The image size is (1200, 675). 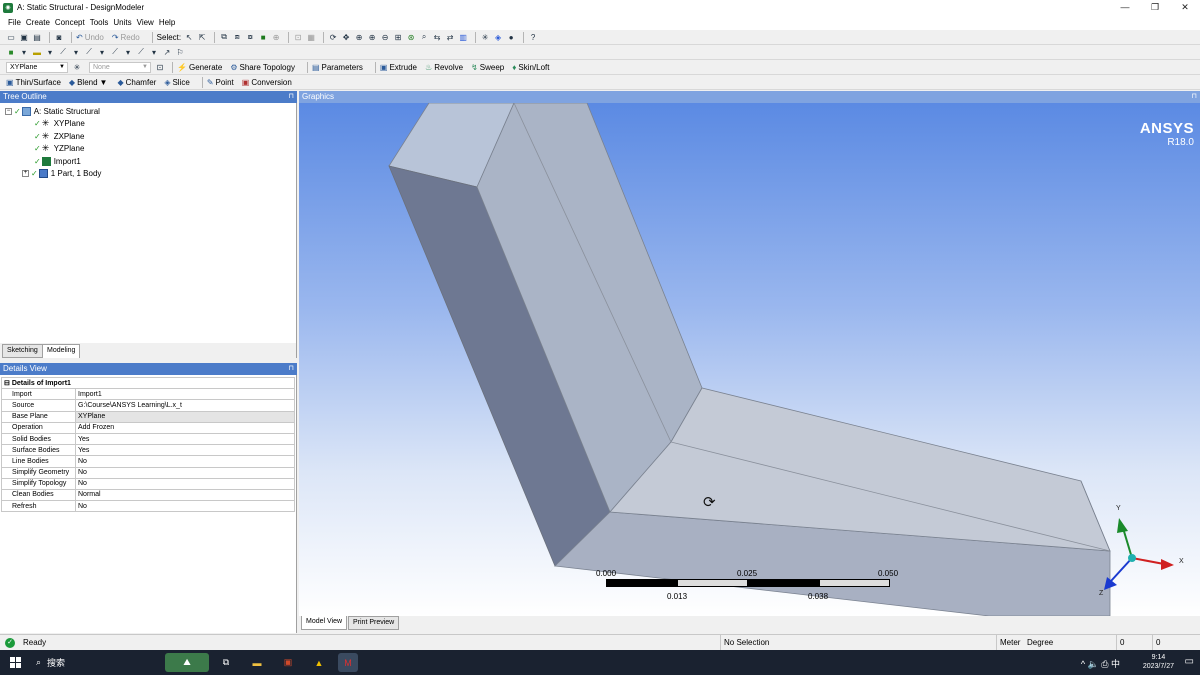 What do you see at coordinates (148, 472) in the screenshot?
I see `details-row: Simplify Geometry No` at bounding box center [148, 472].